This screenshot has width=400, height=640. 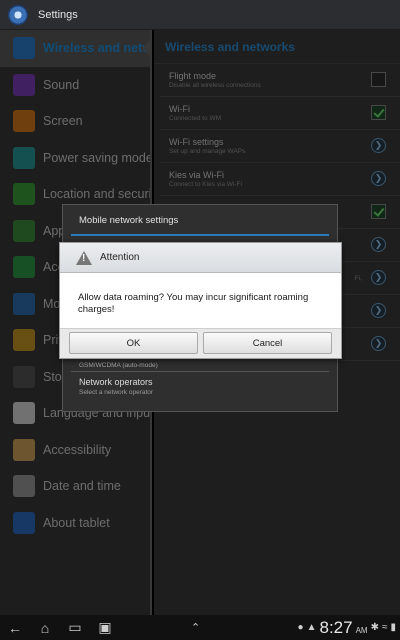 What do you see at coordinates (393, 627) in the screenshot?
I see `battery-icon: ▮` at bounding box center [393, 627].